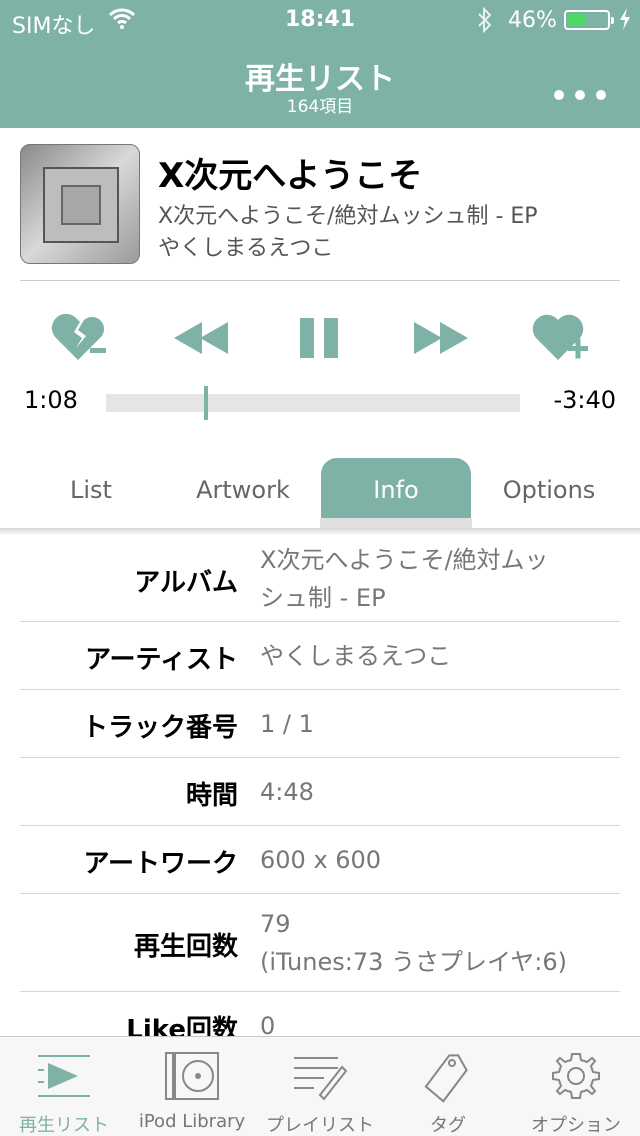 The width and height of the screenshot is (640, 1136). What do you see at coordinates (275, 924) in the screenshot?
I see `info-value-line: 79` at bounding box center [275, 924].